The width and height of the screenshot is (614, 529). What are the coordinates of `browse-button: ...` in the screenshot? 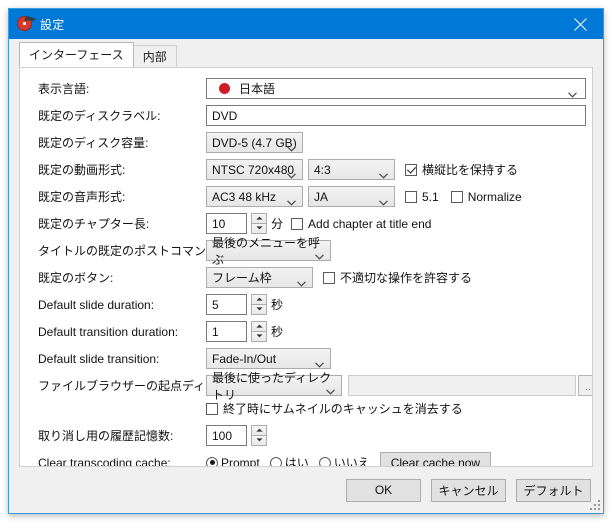 It's located at (585, 385).